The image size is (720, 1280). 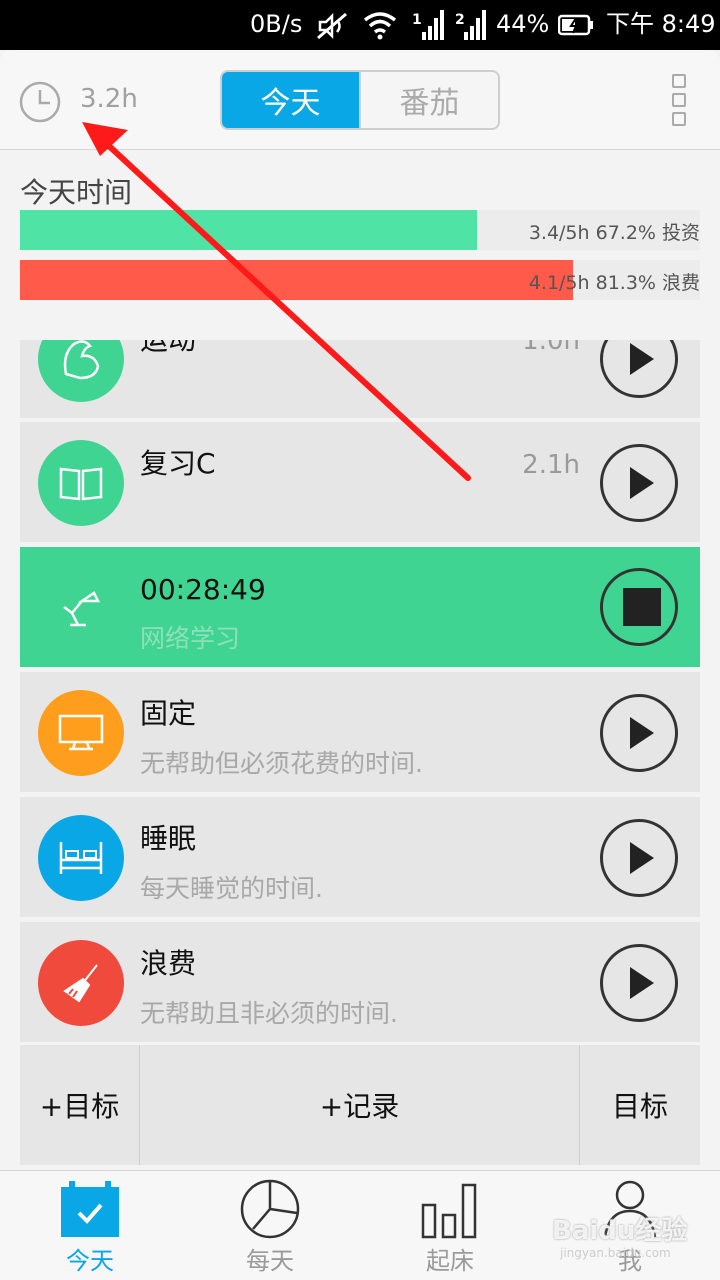 What do you see at coordinates (360, 857) in the screenshot?
I see `list-item: 睡眠 每天睡觉的时间.` at bounding box center [360, 857].